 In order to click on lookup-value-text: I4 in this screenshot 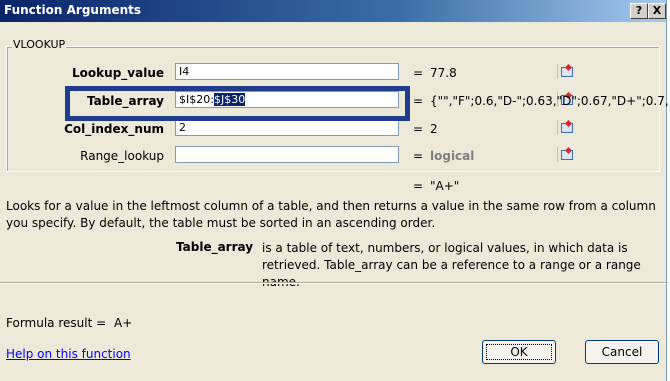, I will do `click(184, 71)`.